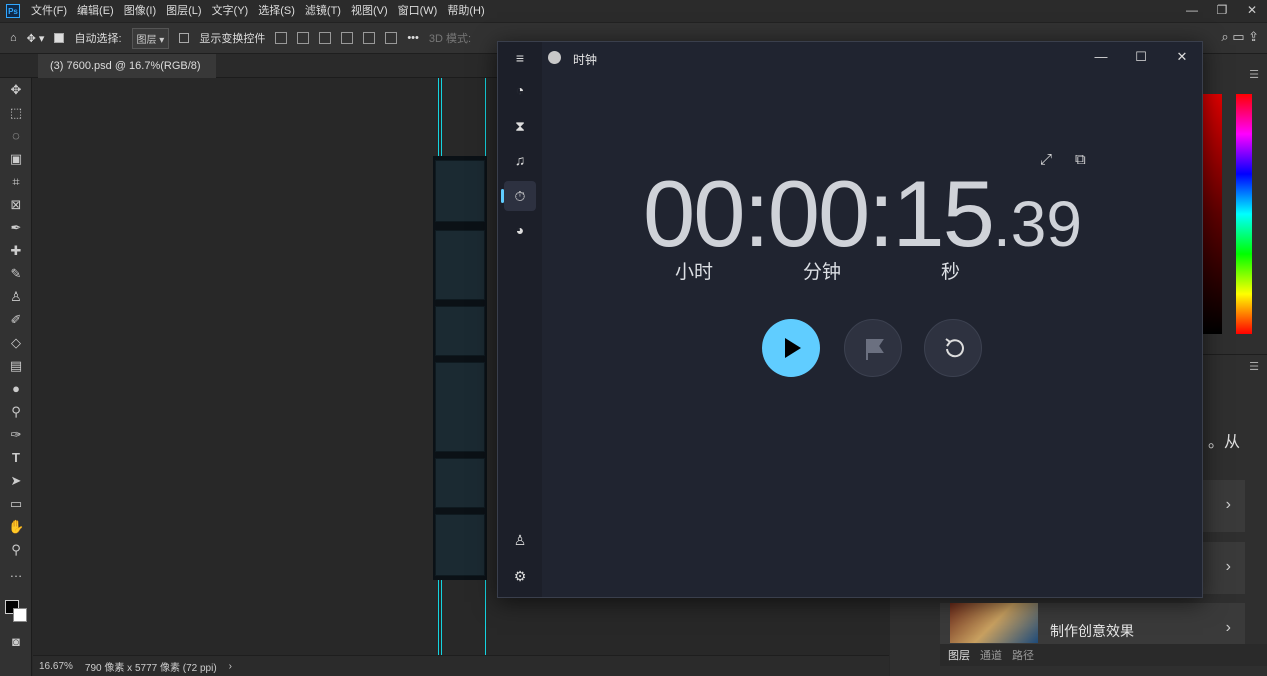  What do you see at coordinates (994, 623) in the screenshot?
I see `card-thumbnail` at bounding box center [994, 623].